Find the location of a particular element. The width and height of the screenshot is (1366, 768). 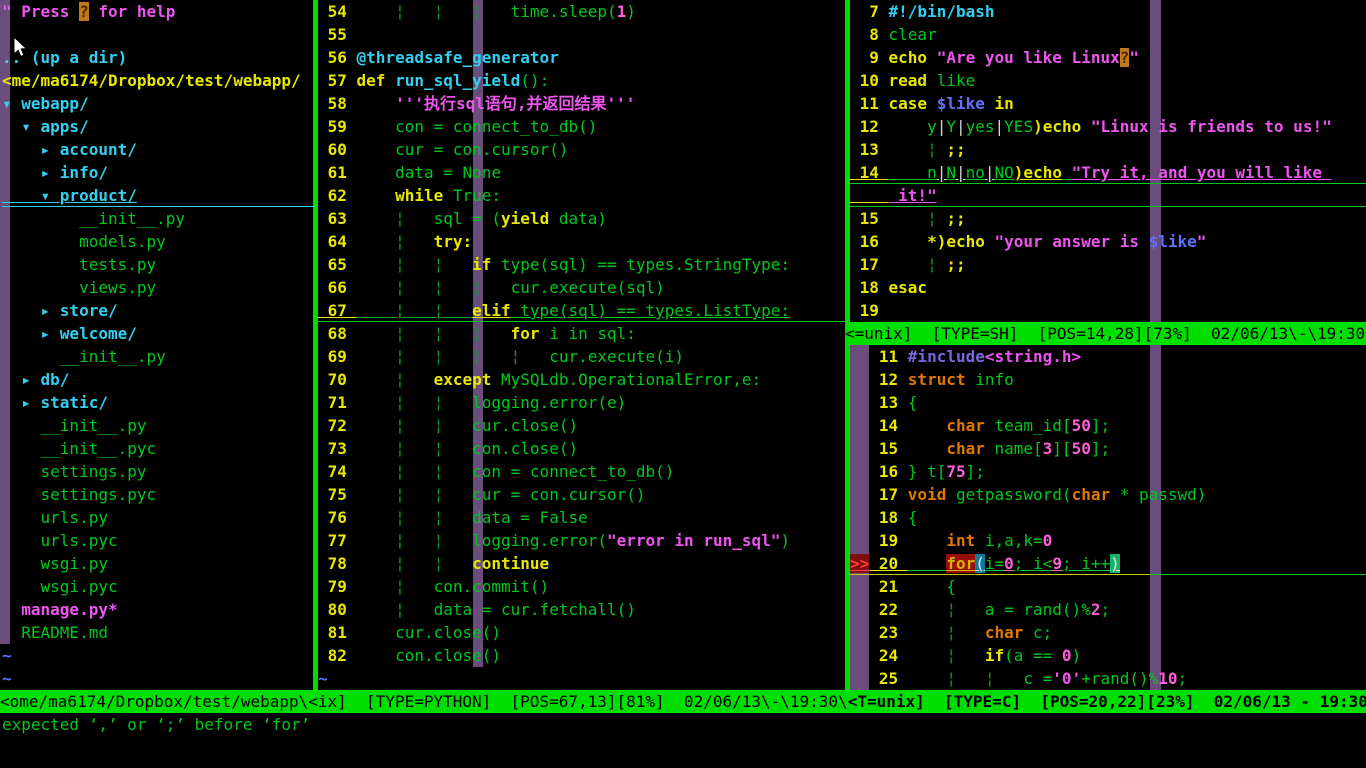

tree-item: ▾ webapp/ is located at coordinates (158, 103).